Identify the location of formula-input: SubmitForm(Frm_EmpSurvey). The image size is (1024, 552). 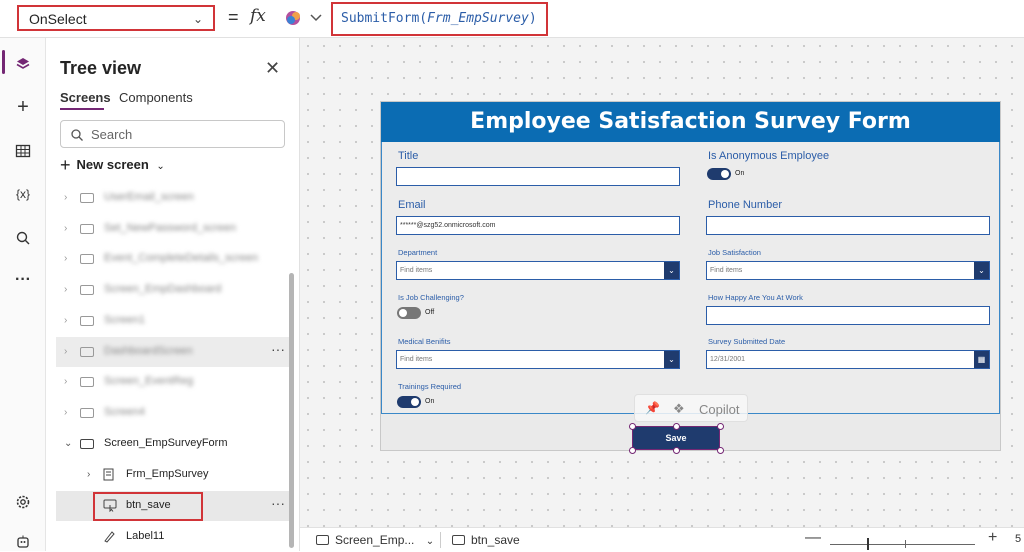
(439, 19).